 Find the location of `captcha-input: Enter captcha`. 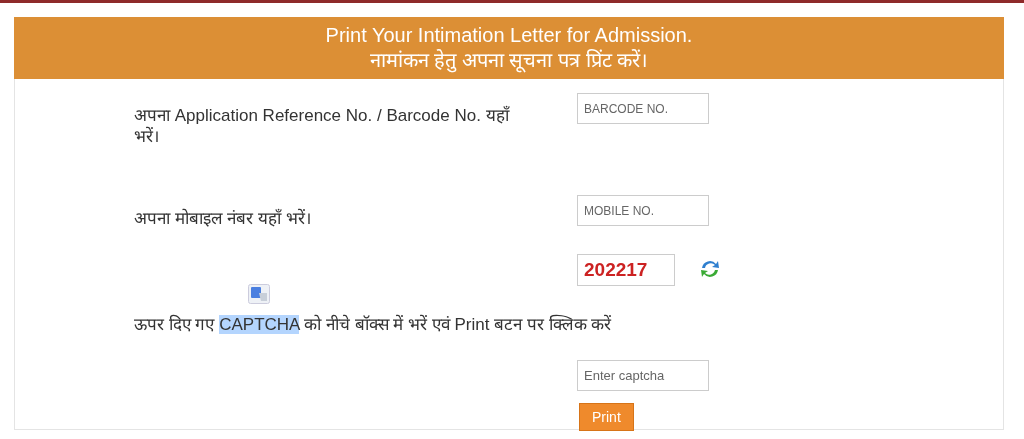

captcha-input: Enter captcha is located at coordinates (643, 375).